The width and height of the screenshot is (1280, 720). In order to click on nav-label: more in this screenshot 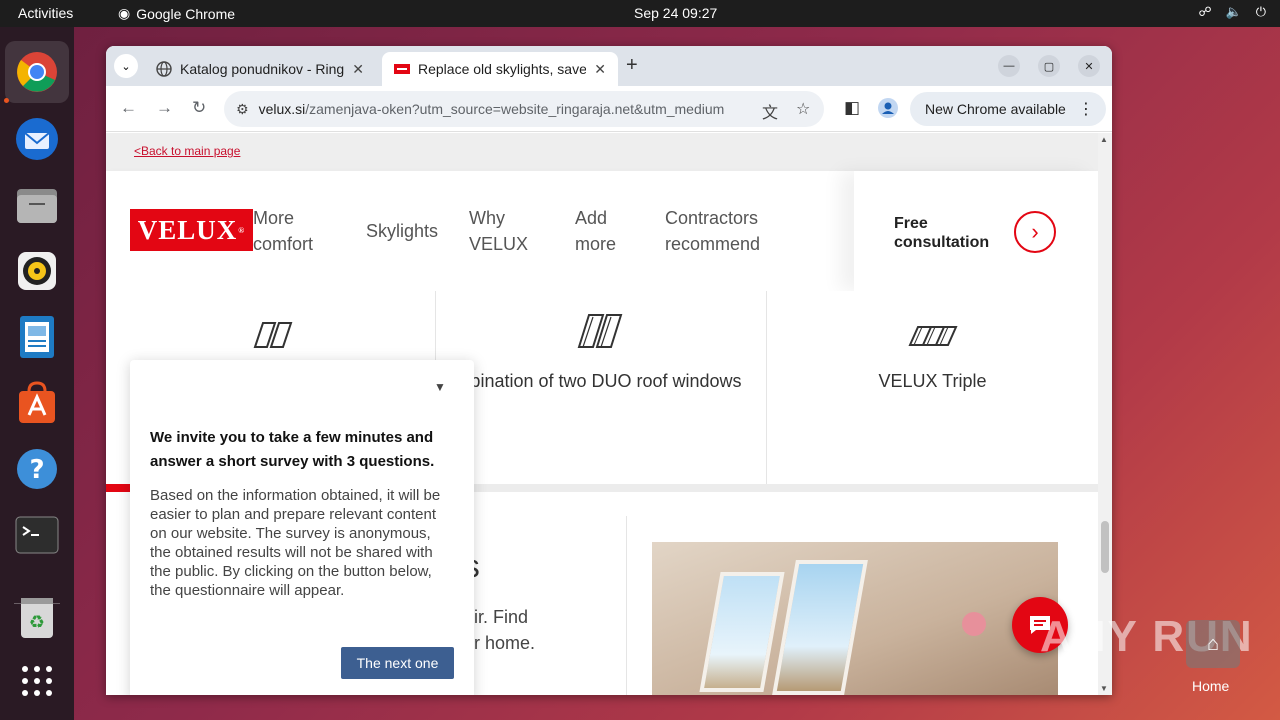, I will do `click(596, 244)`.